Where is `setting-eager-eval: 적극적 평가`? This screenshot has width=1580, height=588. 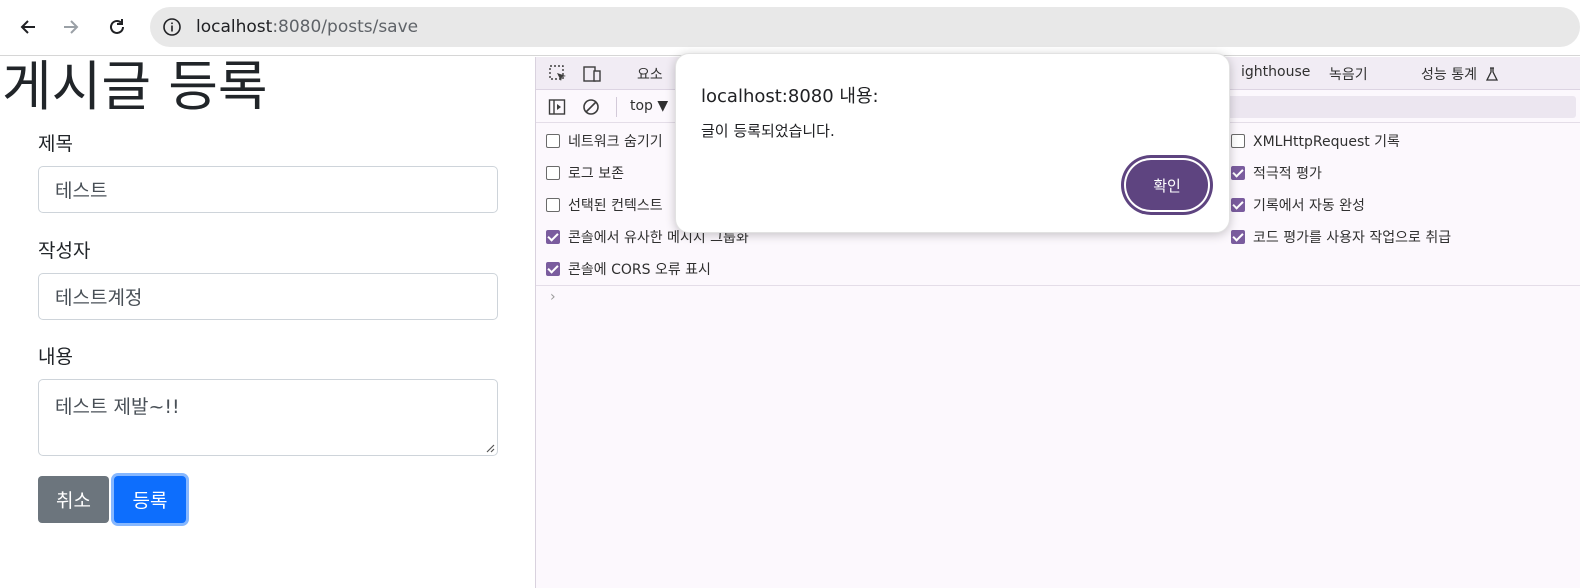
setting-eager-eval: 적극적 평가 is located at coordinates (1276, 173).